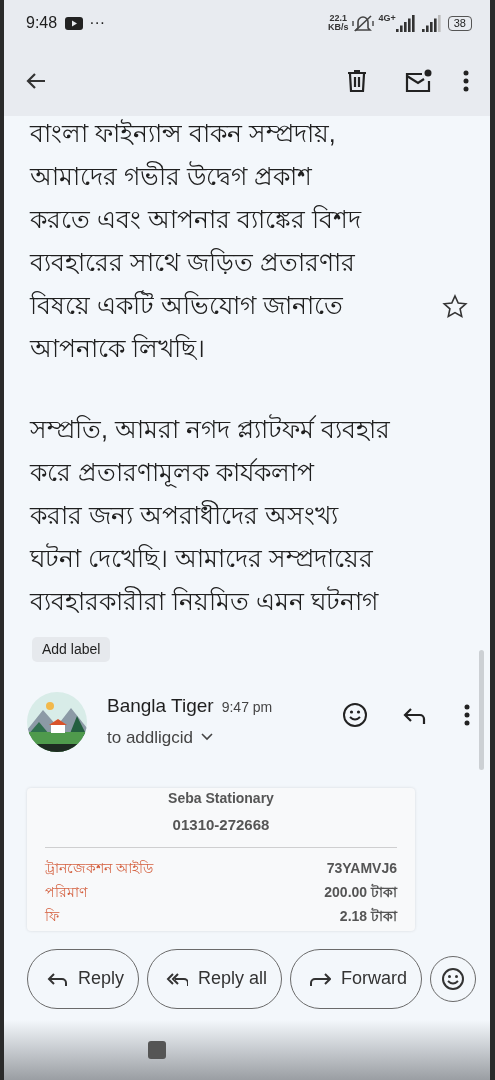 This screenshot has width=495, height=1080. I want to click on mail-unread-icon, so click(418, 81).